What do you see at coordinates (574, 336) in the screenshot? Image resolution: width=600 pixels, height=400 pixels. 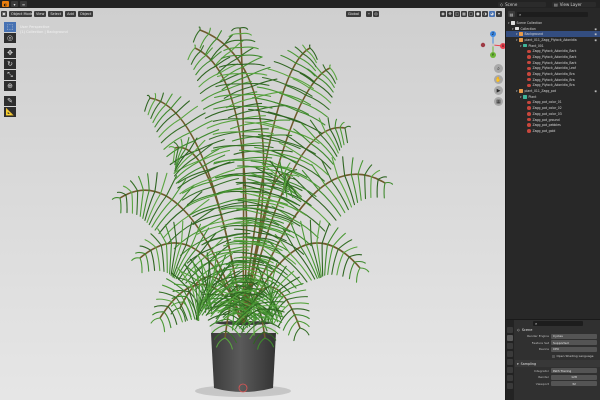 I see `render-engine-dropdown: Cycles` at bounding box center [574, 336].